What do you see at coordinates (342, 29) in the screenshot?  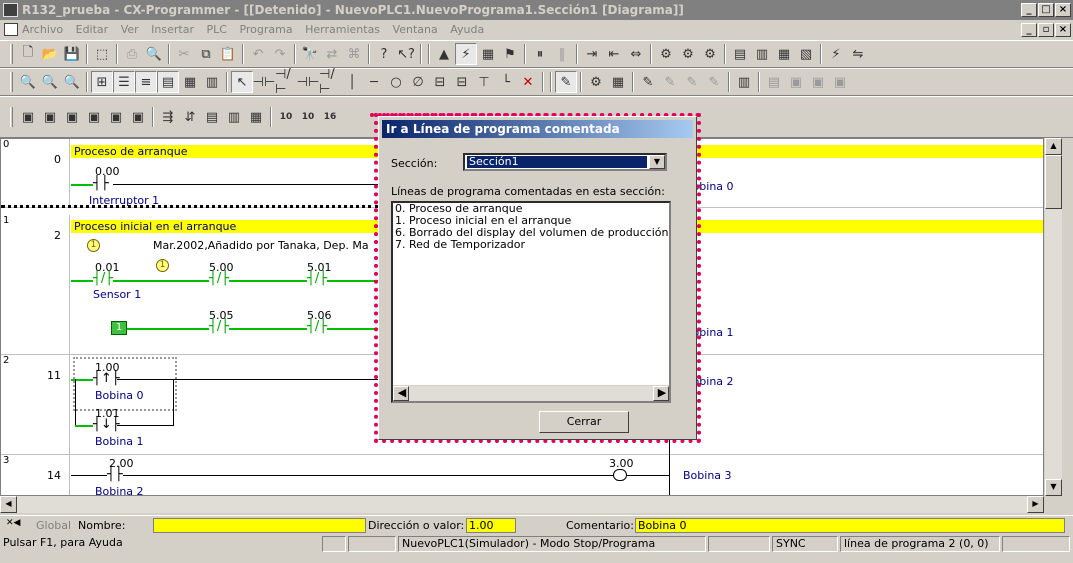 I see `menu-herramientas: Herramientas` at bounding box center [342, 29].